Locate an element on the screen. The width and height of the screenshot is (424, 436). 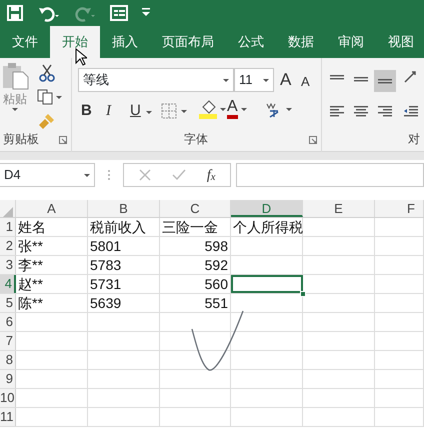
borders-icon is located at coordinates (169, 111).